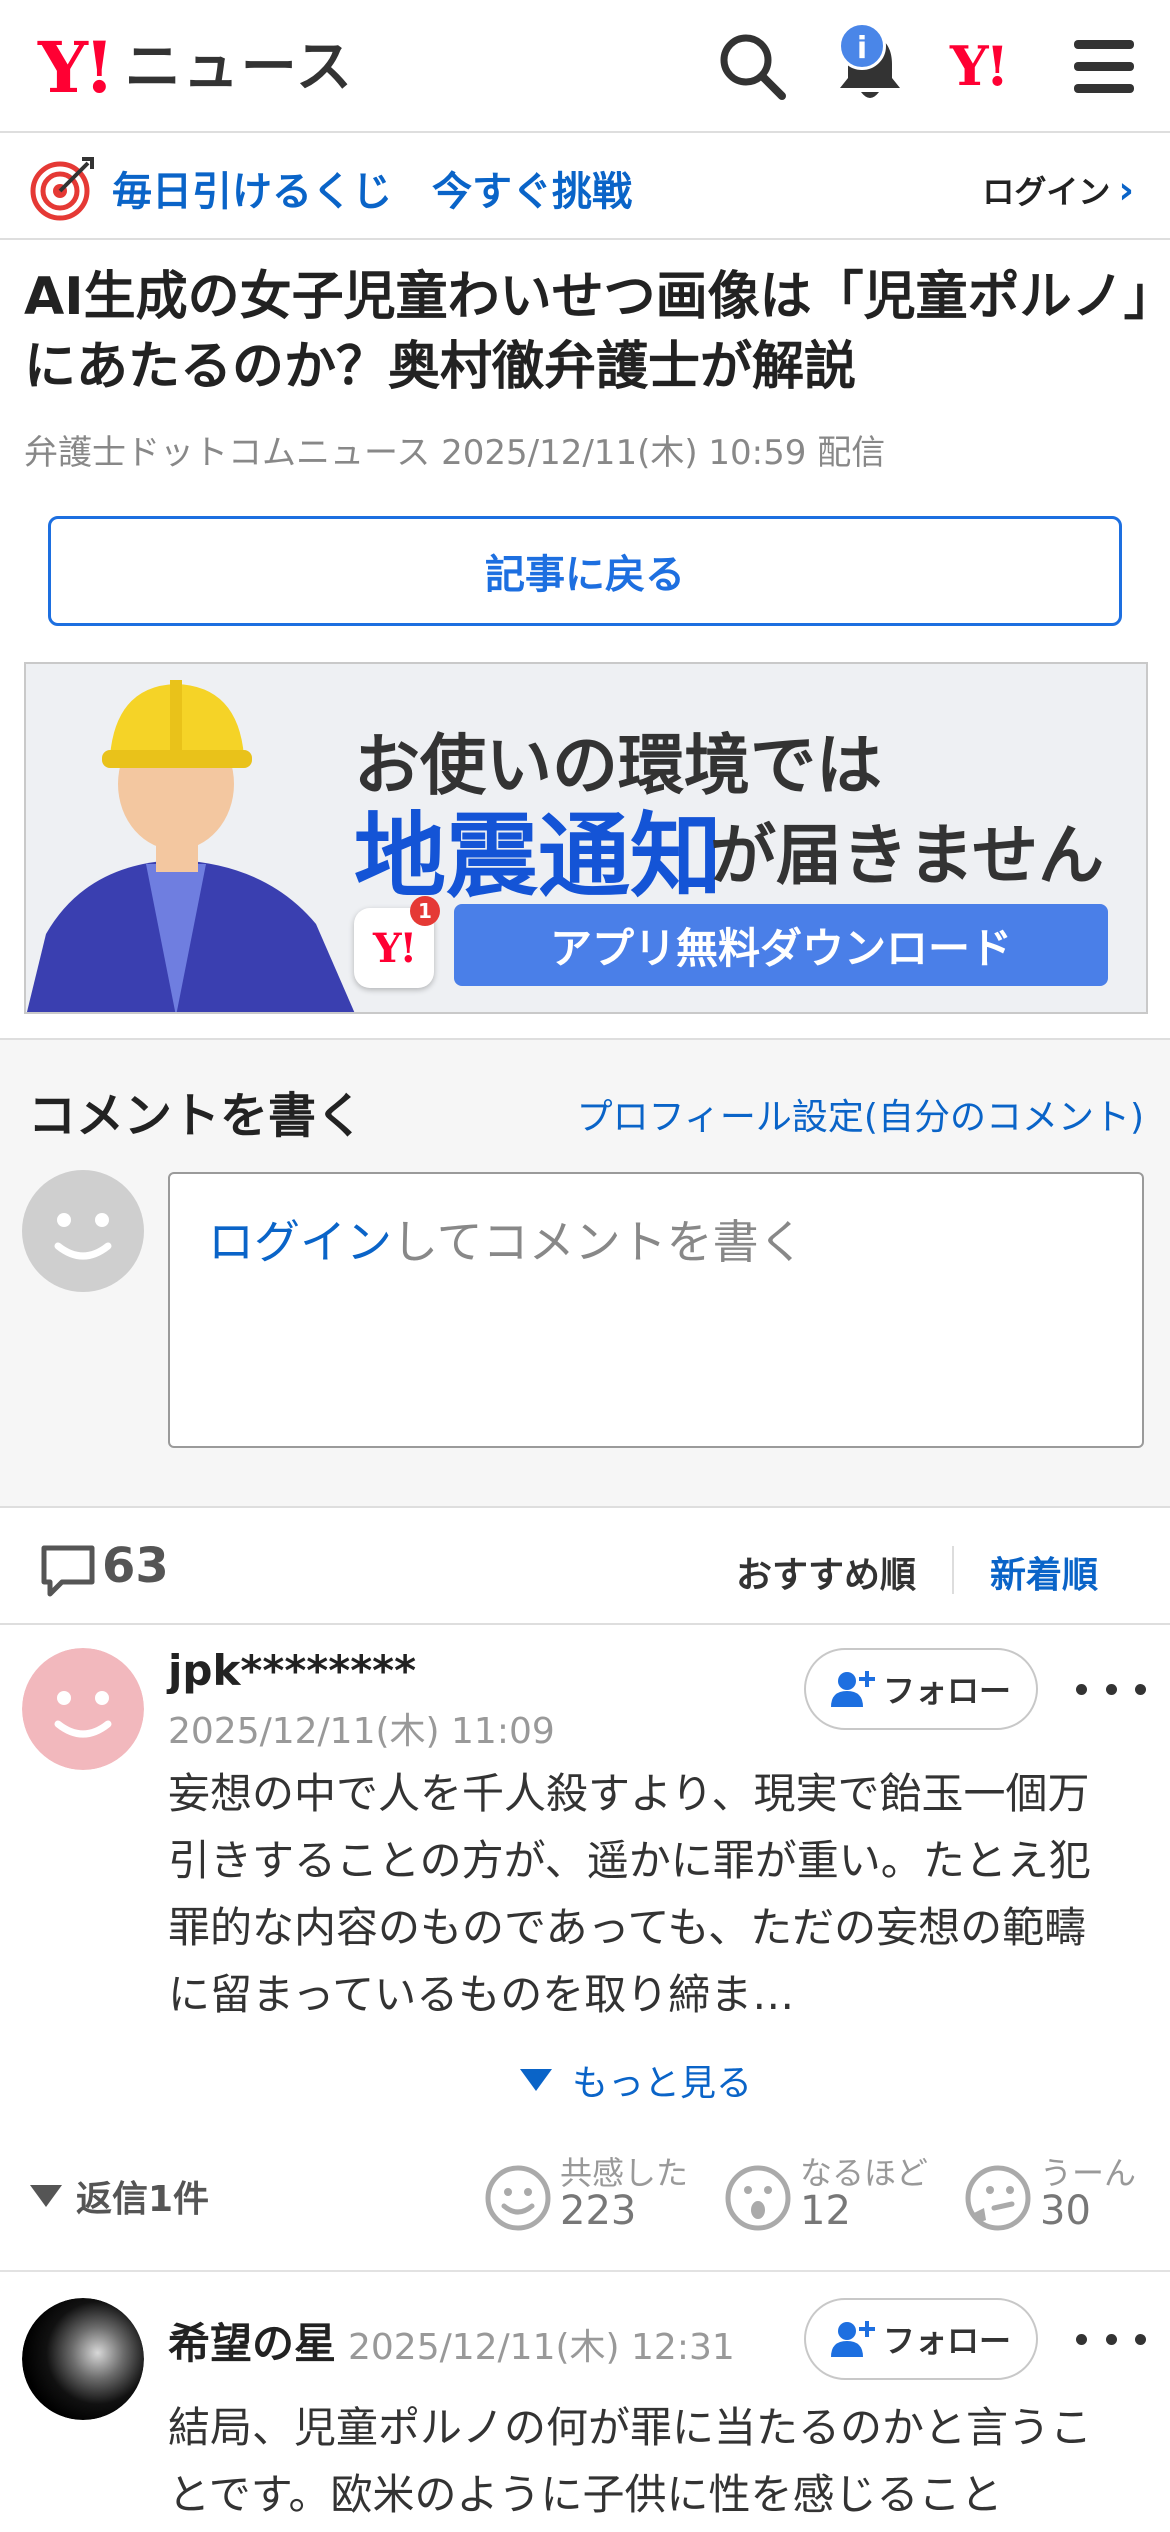 Image resolution: width=1170 pixels, height=2532 pixels. I want to click on login-label: ログイン, so click(1046, 192).